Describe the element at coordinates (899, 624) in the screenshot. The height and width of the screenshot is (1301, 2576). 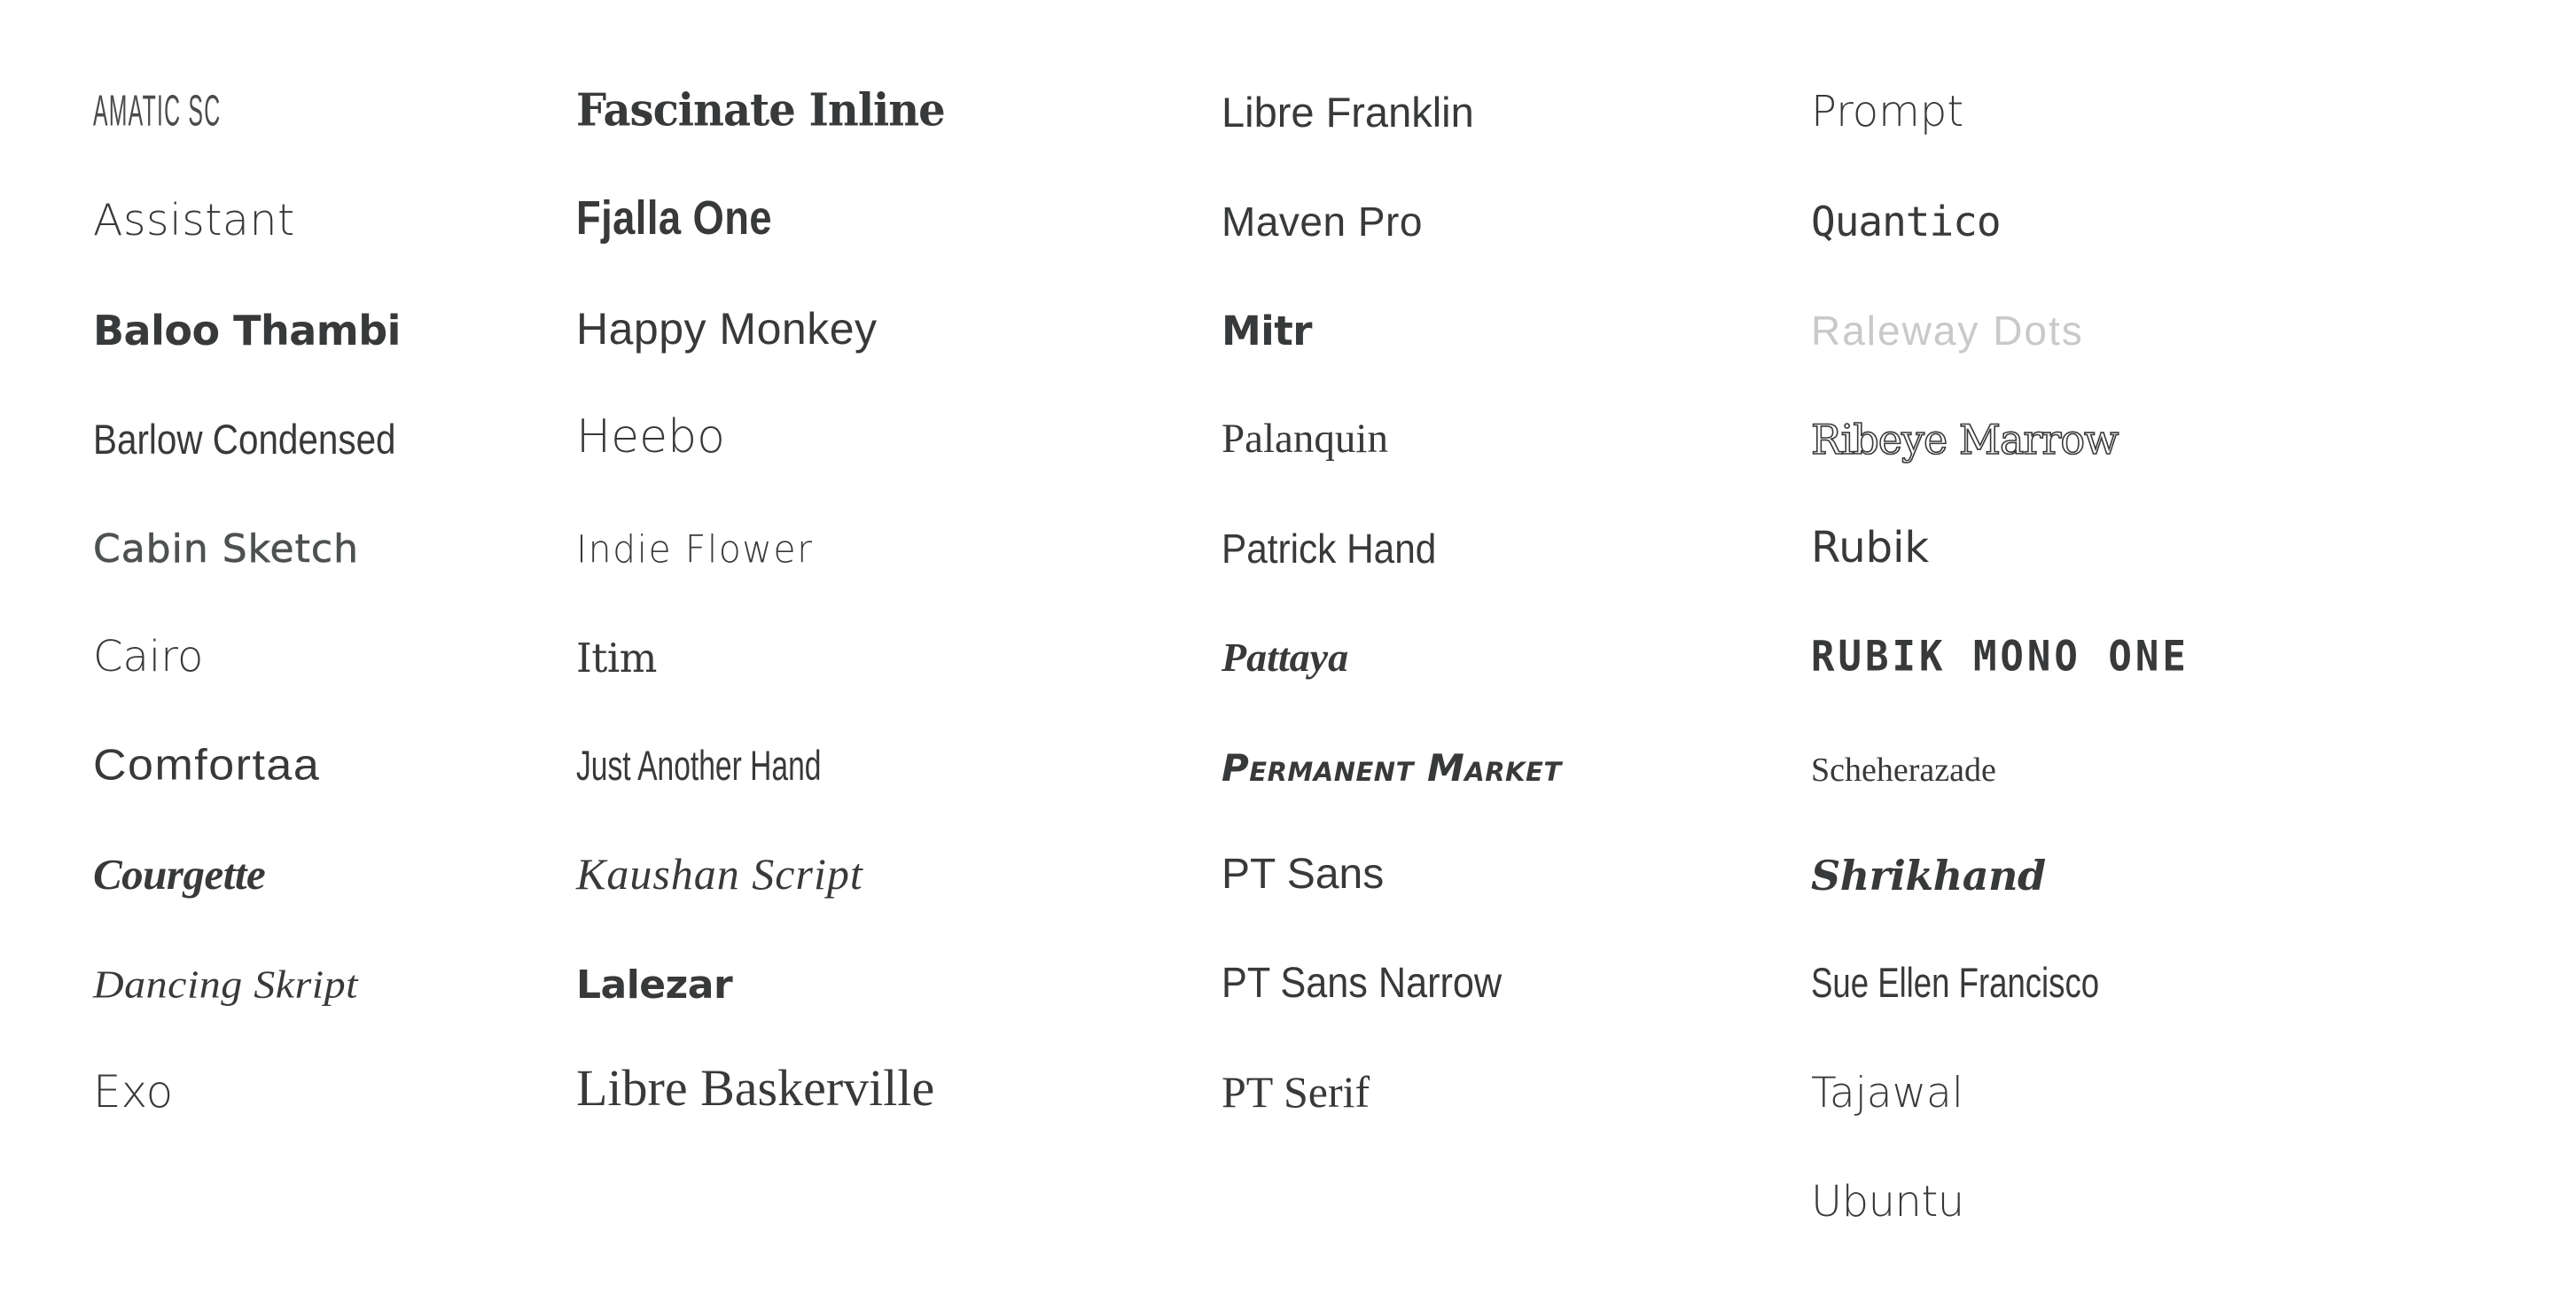
I see `font-specimen-row: Itim` at that location.